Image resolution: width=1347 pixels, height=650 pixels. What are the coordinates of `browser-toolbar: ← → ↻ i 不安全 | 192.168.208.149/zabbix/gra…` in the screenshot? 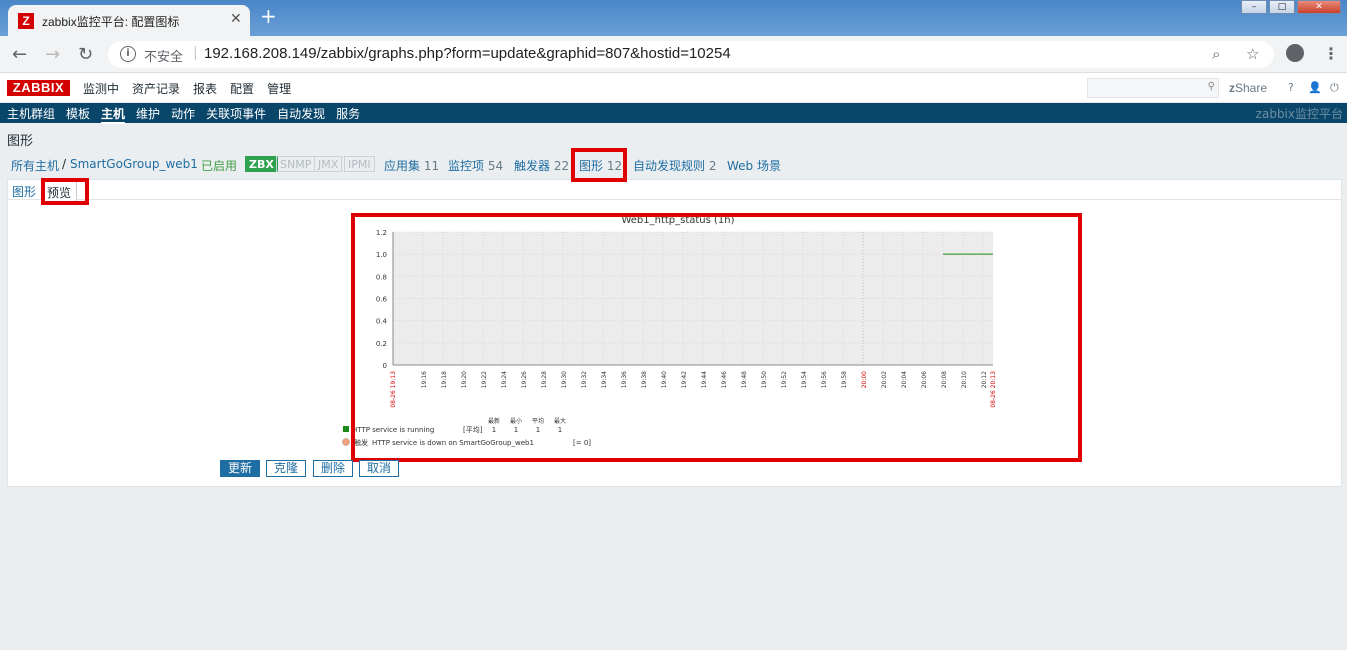 It's located at (673, 54).